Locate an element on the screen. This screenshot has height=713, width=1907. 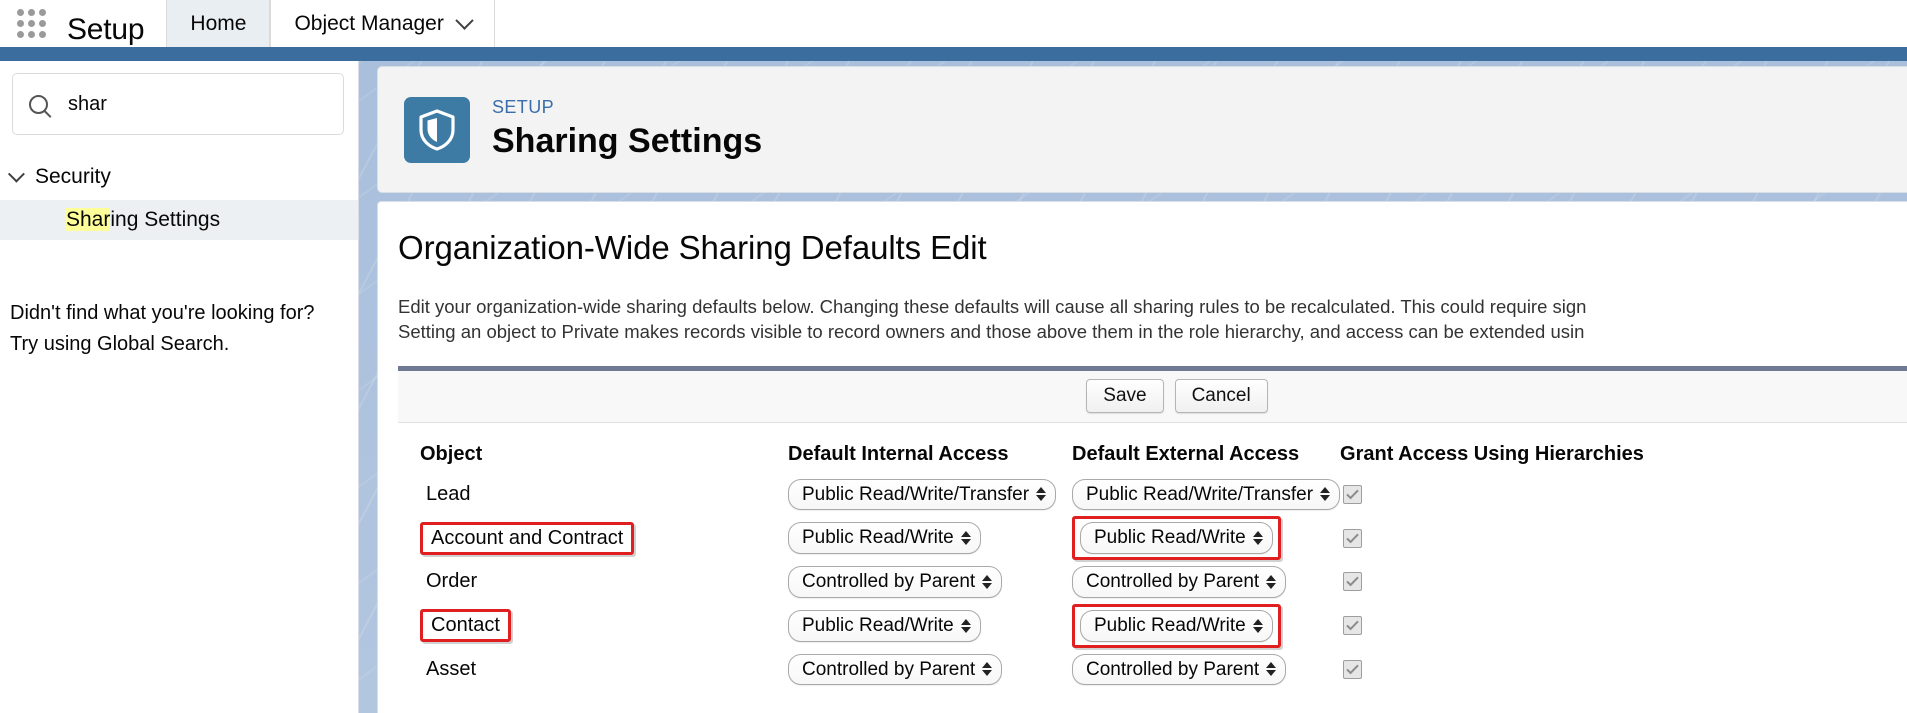
sidebar-item-label-match: Shar is located at coordinates (88, 219).